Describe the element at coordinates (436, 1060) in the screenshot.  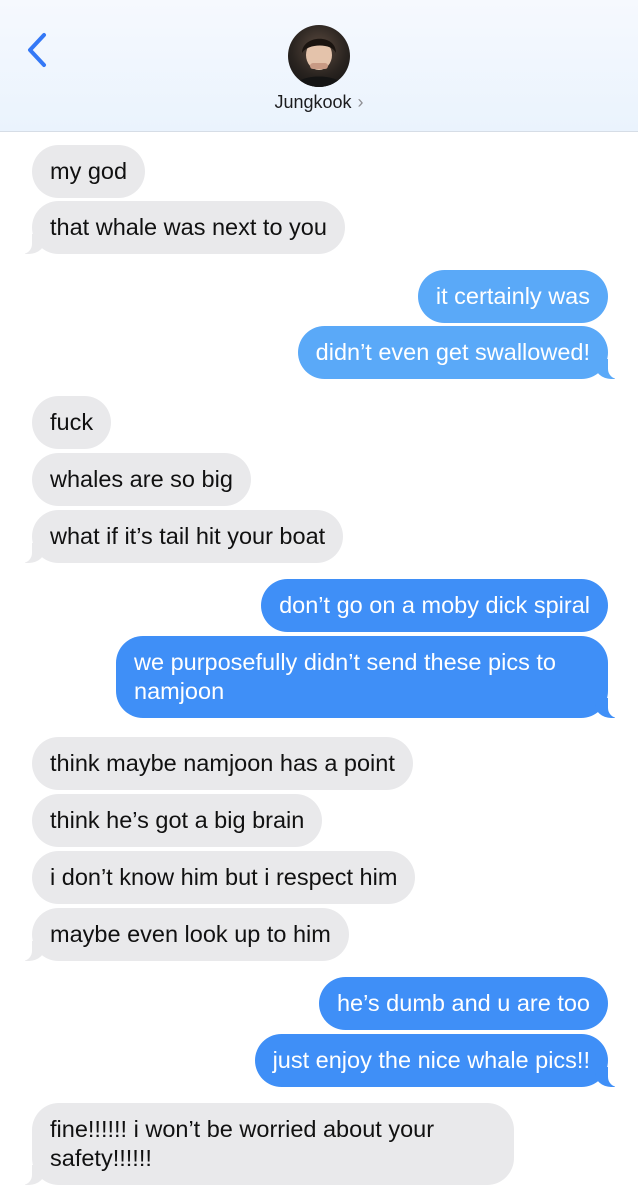
I see `message-outgoing: just enjoy the nice whale pics!!` at that location.